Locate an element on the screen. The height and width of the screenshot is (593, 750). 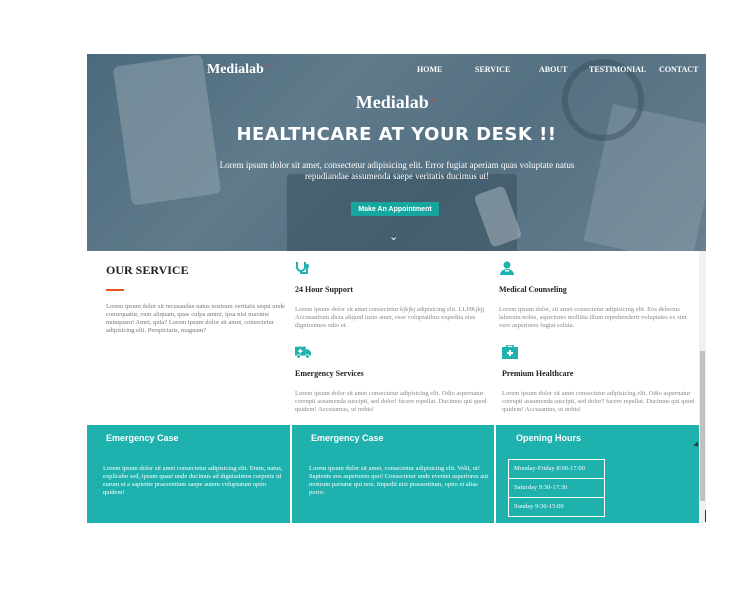
hours-row: Monday-Friday 8:00-17:00 is located at coordinates (556, 469).